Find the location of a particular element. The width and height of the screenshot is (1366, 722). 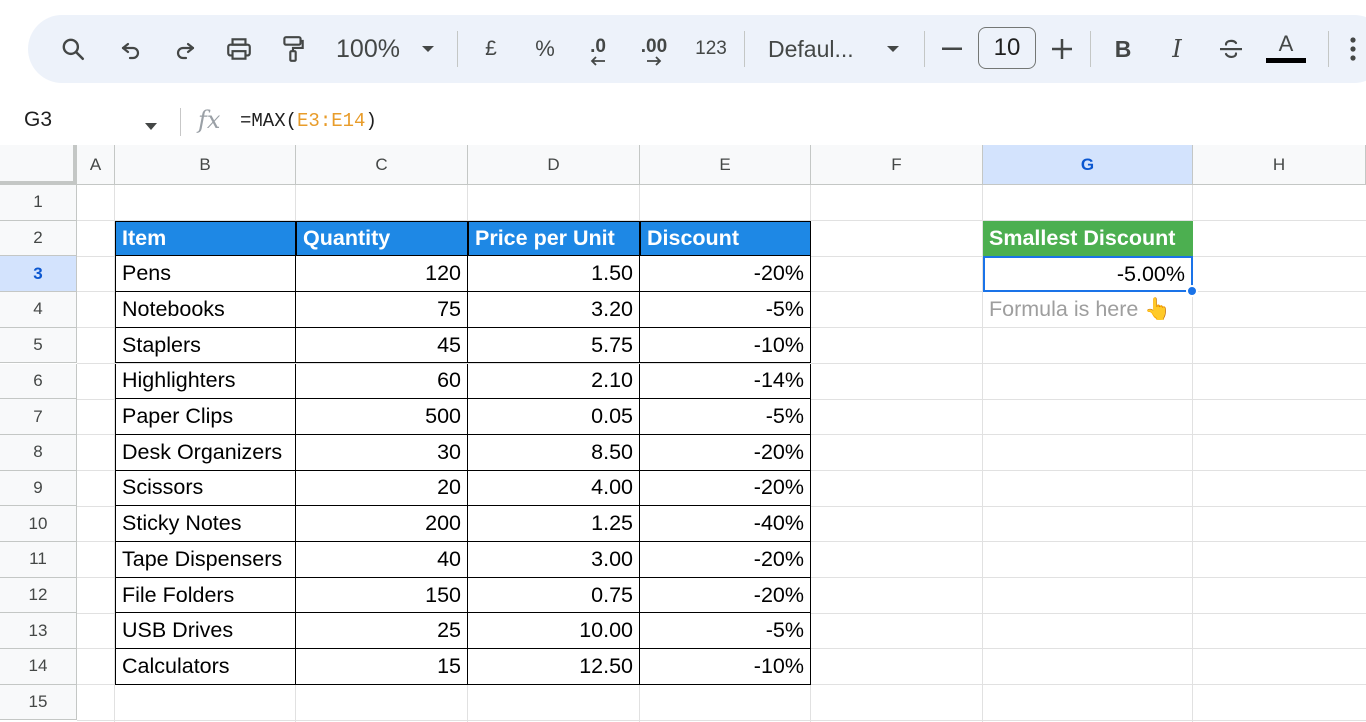

table-header-cell: Quantity is located at coordinates (382, 238).